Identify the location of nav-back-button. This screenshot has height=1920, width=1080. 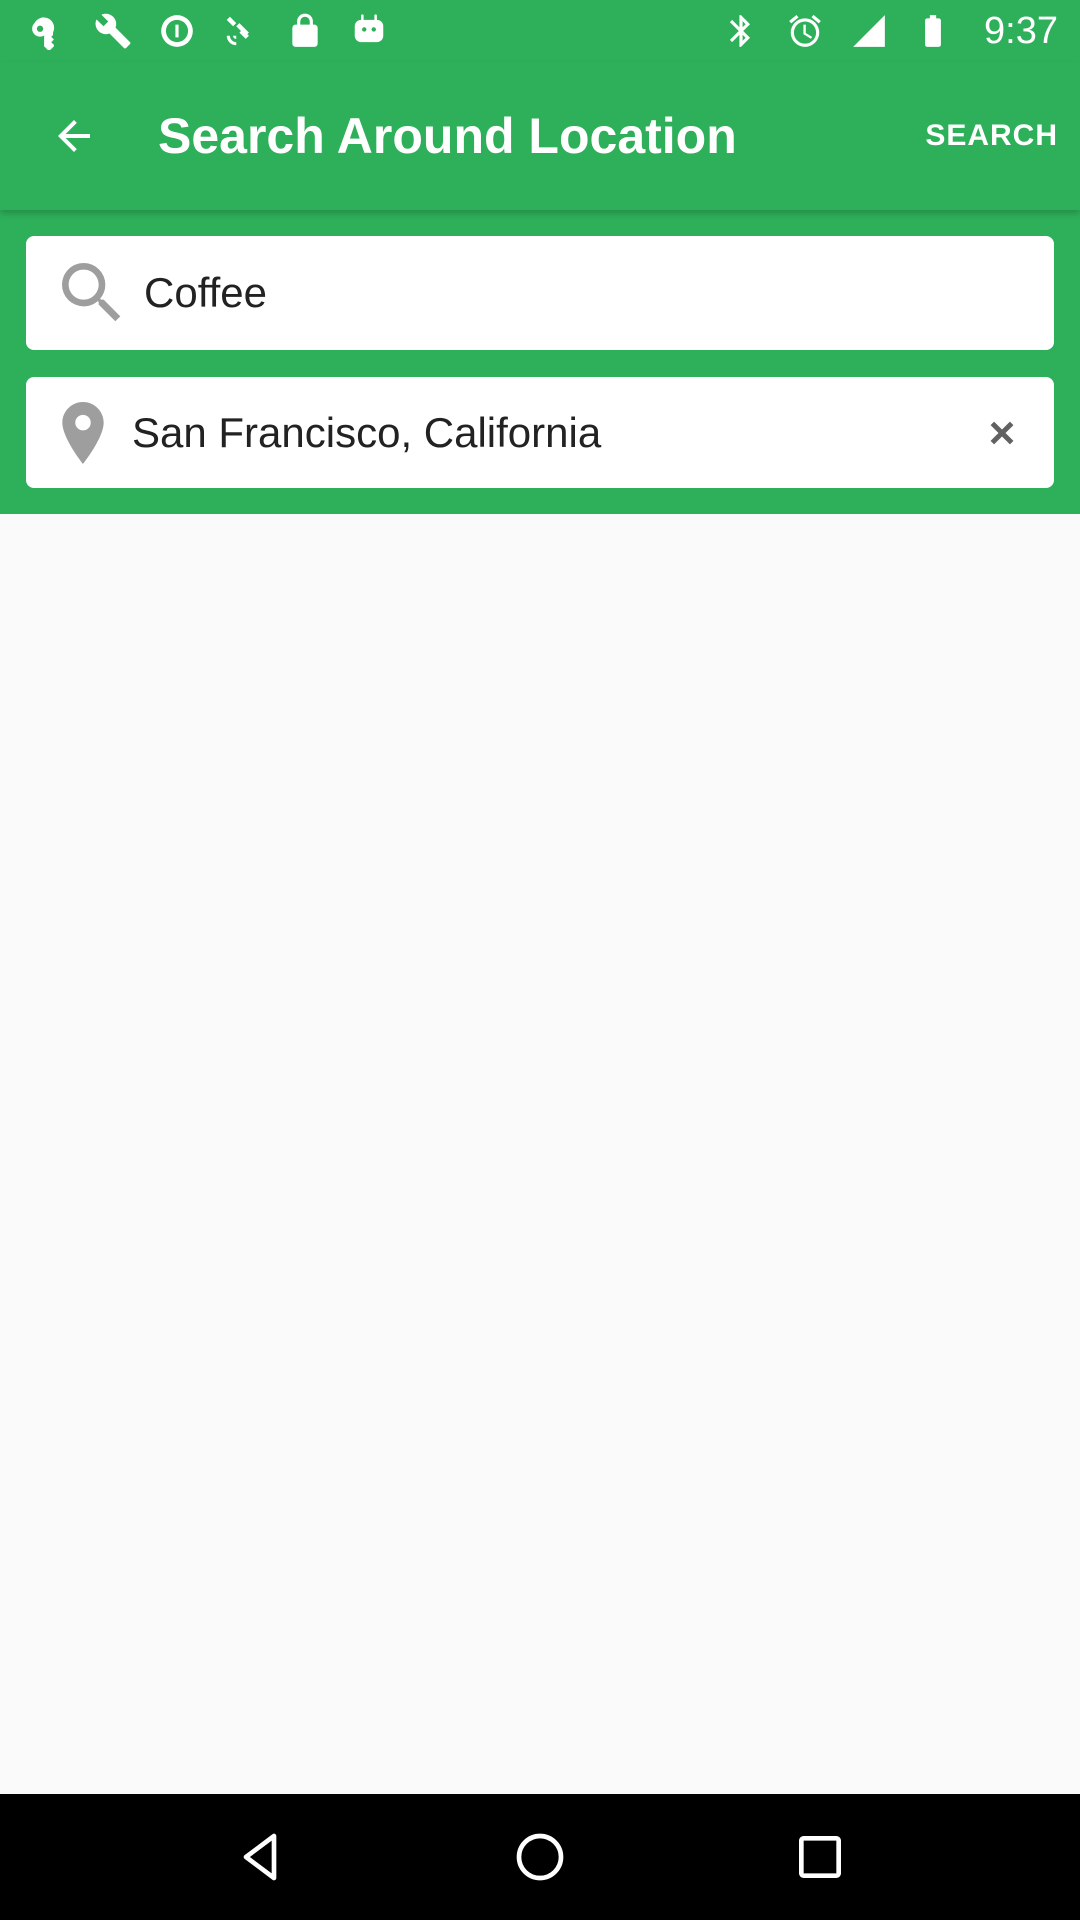
(260, 1857).